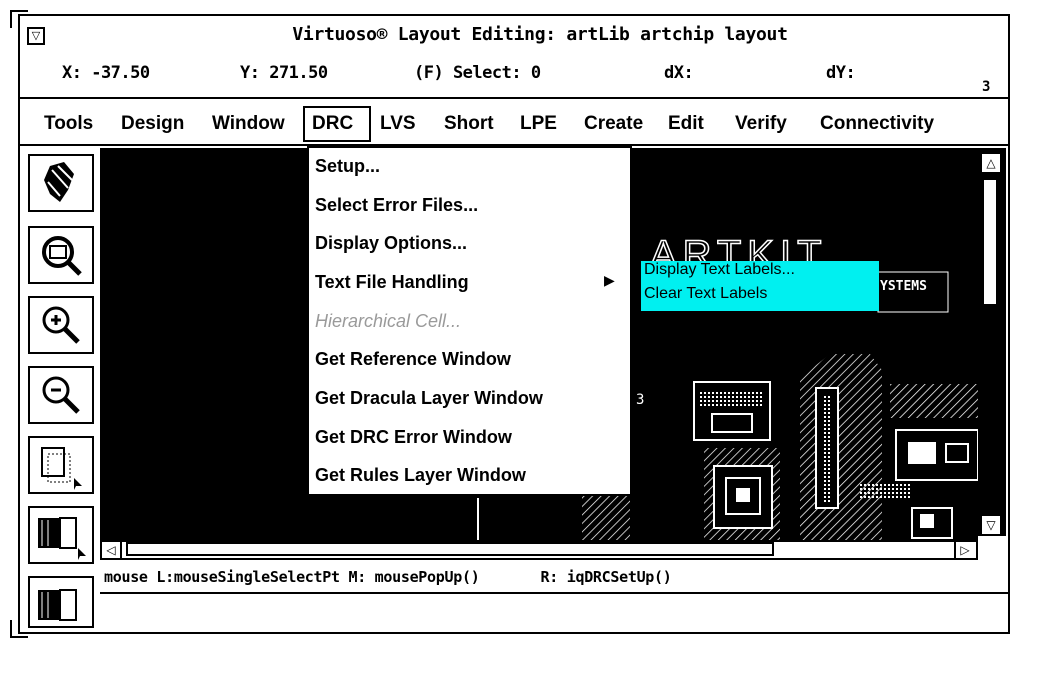 The height and width of the screenshot is (698, 1050). I want to click on submenu-arrow-icon: ▶, so click(609, 280).